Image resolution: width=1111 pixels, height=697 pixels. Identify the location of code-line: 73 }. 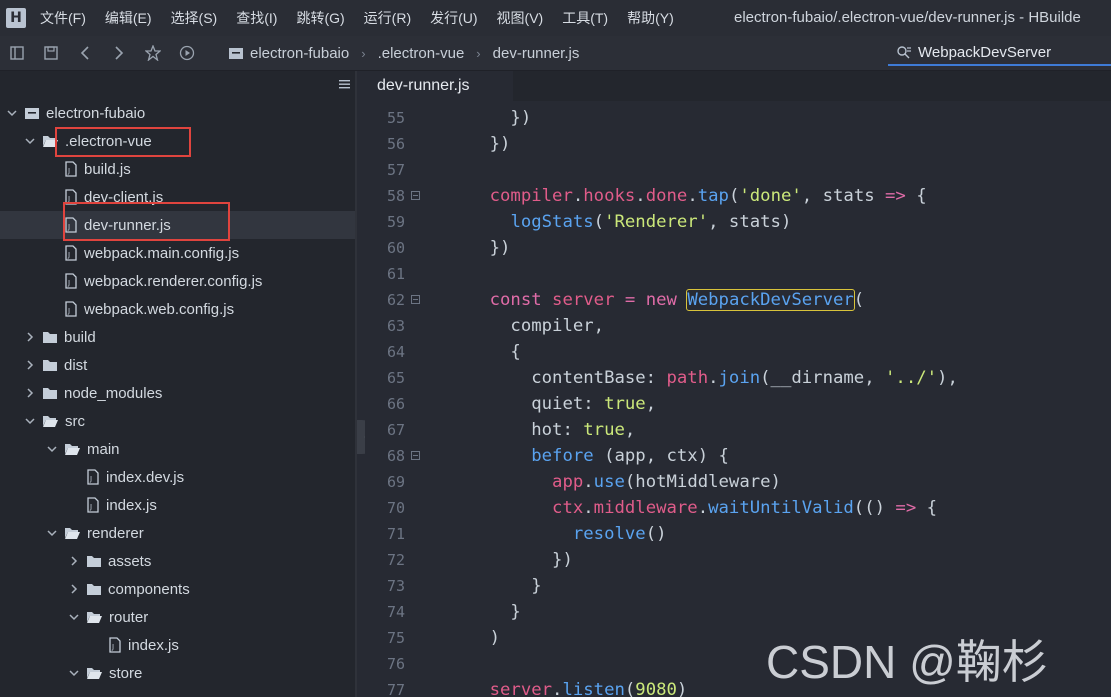
(738, 586).